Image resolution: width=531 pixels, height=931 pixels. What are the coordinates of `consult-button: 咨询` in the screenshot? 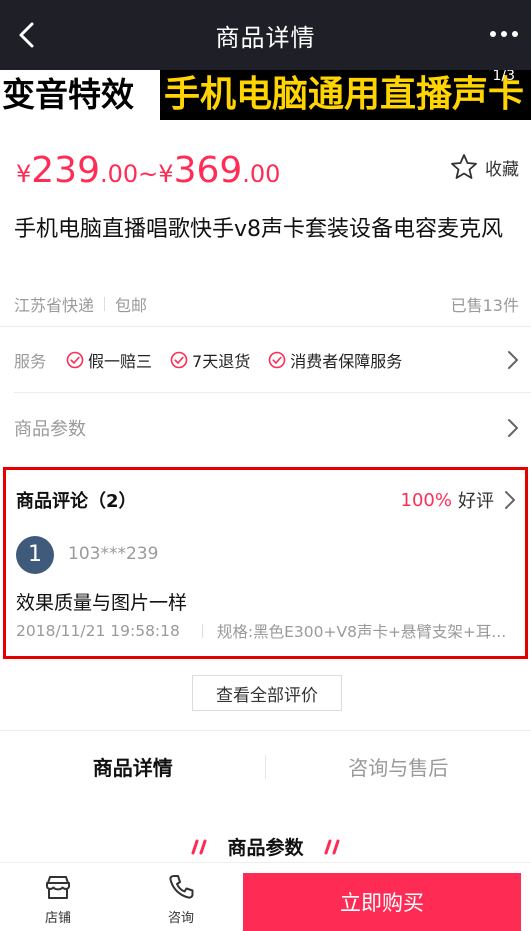 It's located at (181, 901).